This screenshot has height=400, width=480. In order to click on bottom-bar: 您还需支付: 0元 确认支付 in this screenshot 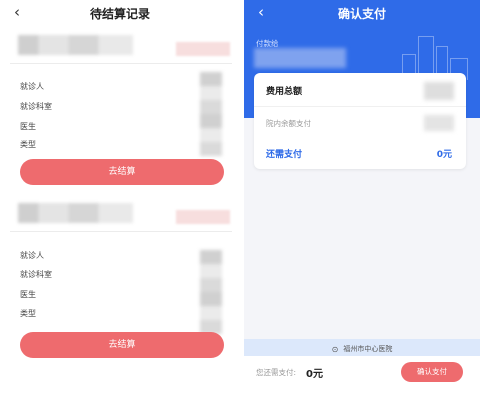, I will do `click(362, 378)`.